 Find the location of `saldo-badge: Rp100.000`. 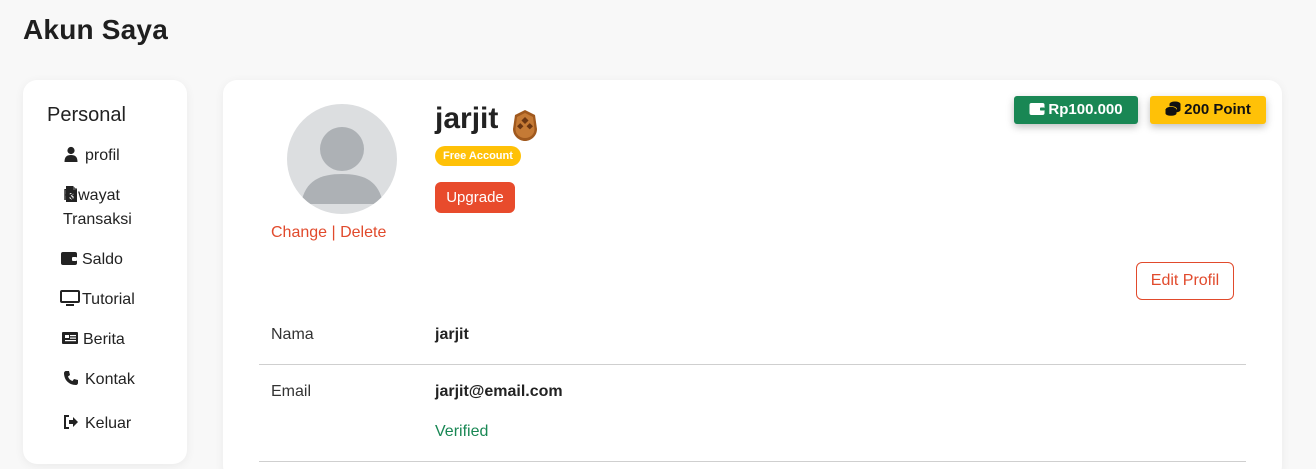

saldo-badge: Rp100.000 is located at coordinates (1076, 110).